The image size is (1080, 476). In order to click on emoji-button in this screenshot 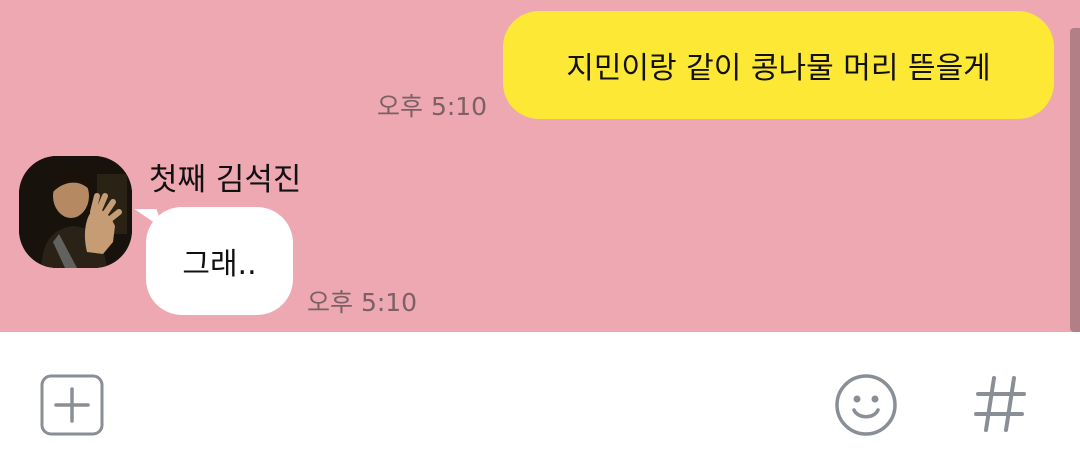, I will do `click(866, 405)`.